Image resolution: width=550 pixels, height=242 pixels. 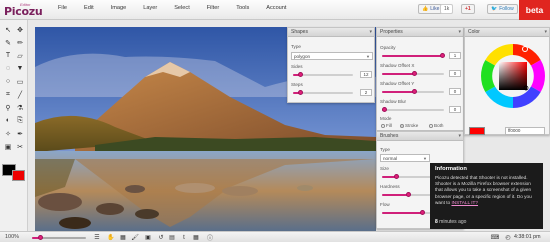 I want to click on steps-value: 2, so click(x=366, y=92).